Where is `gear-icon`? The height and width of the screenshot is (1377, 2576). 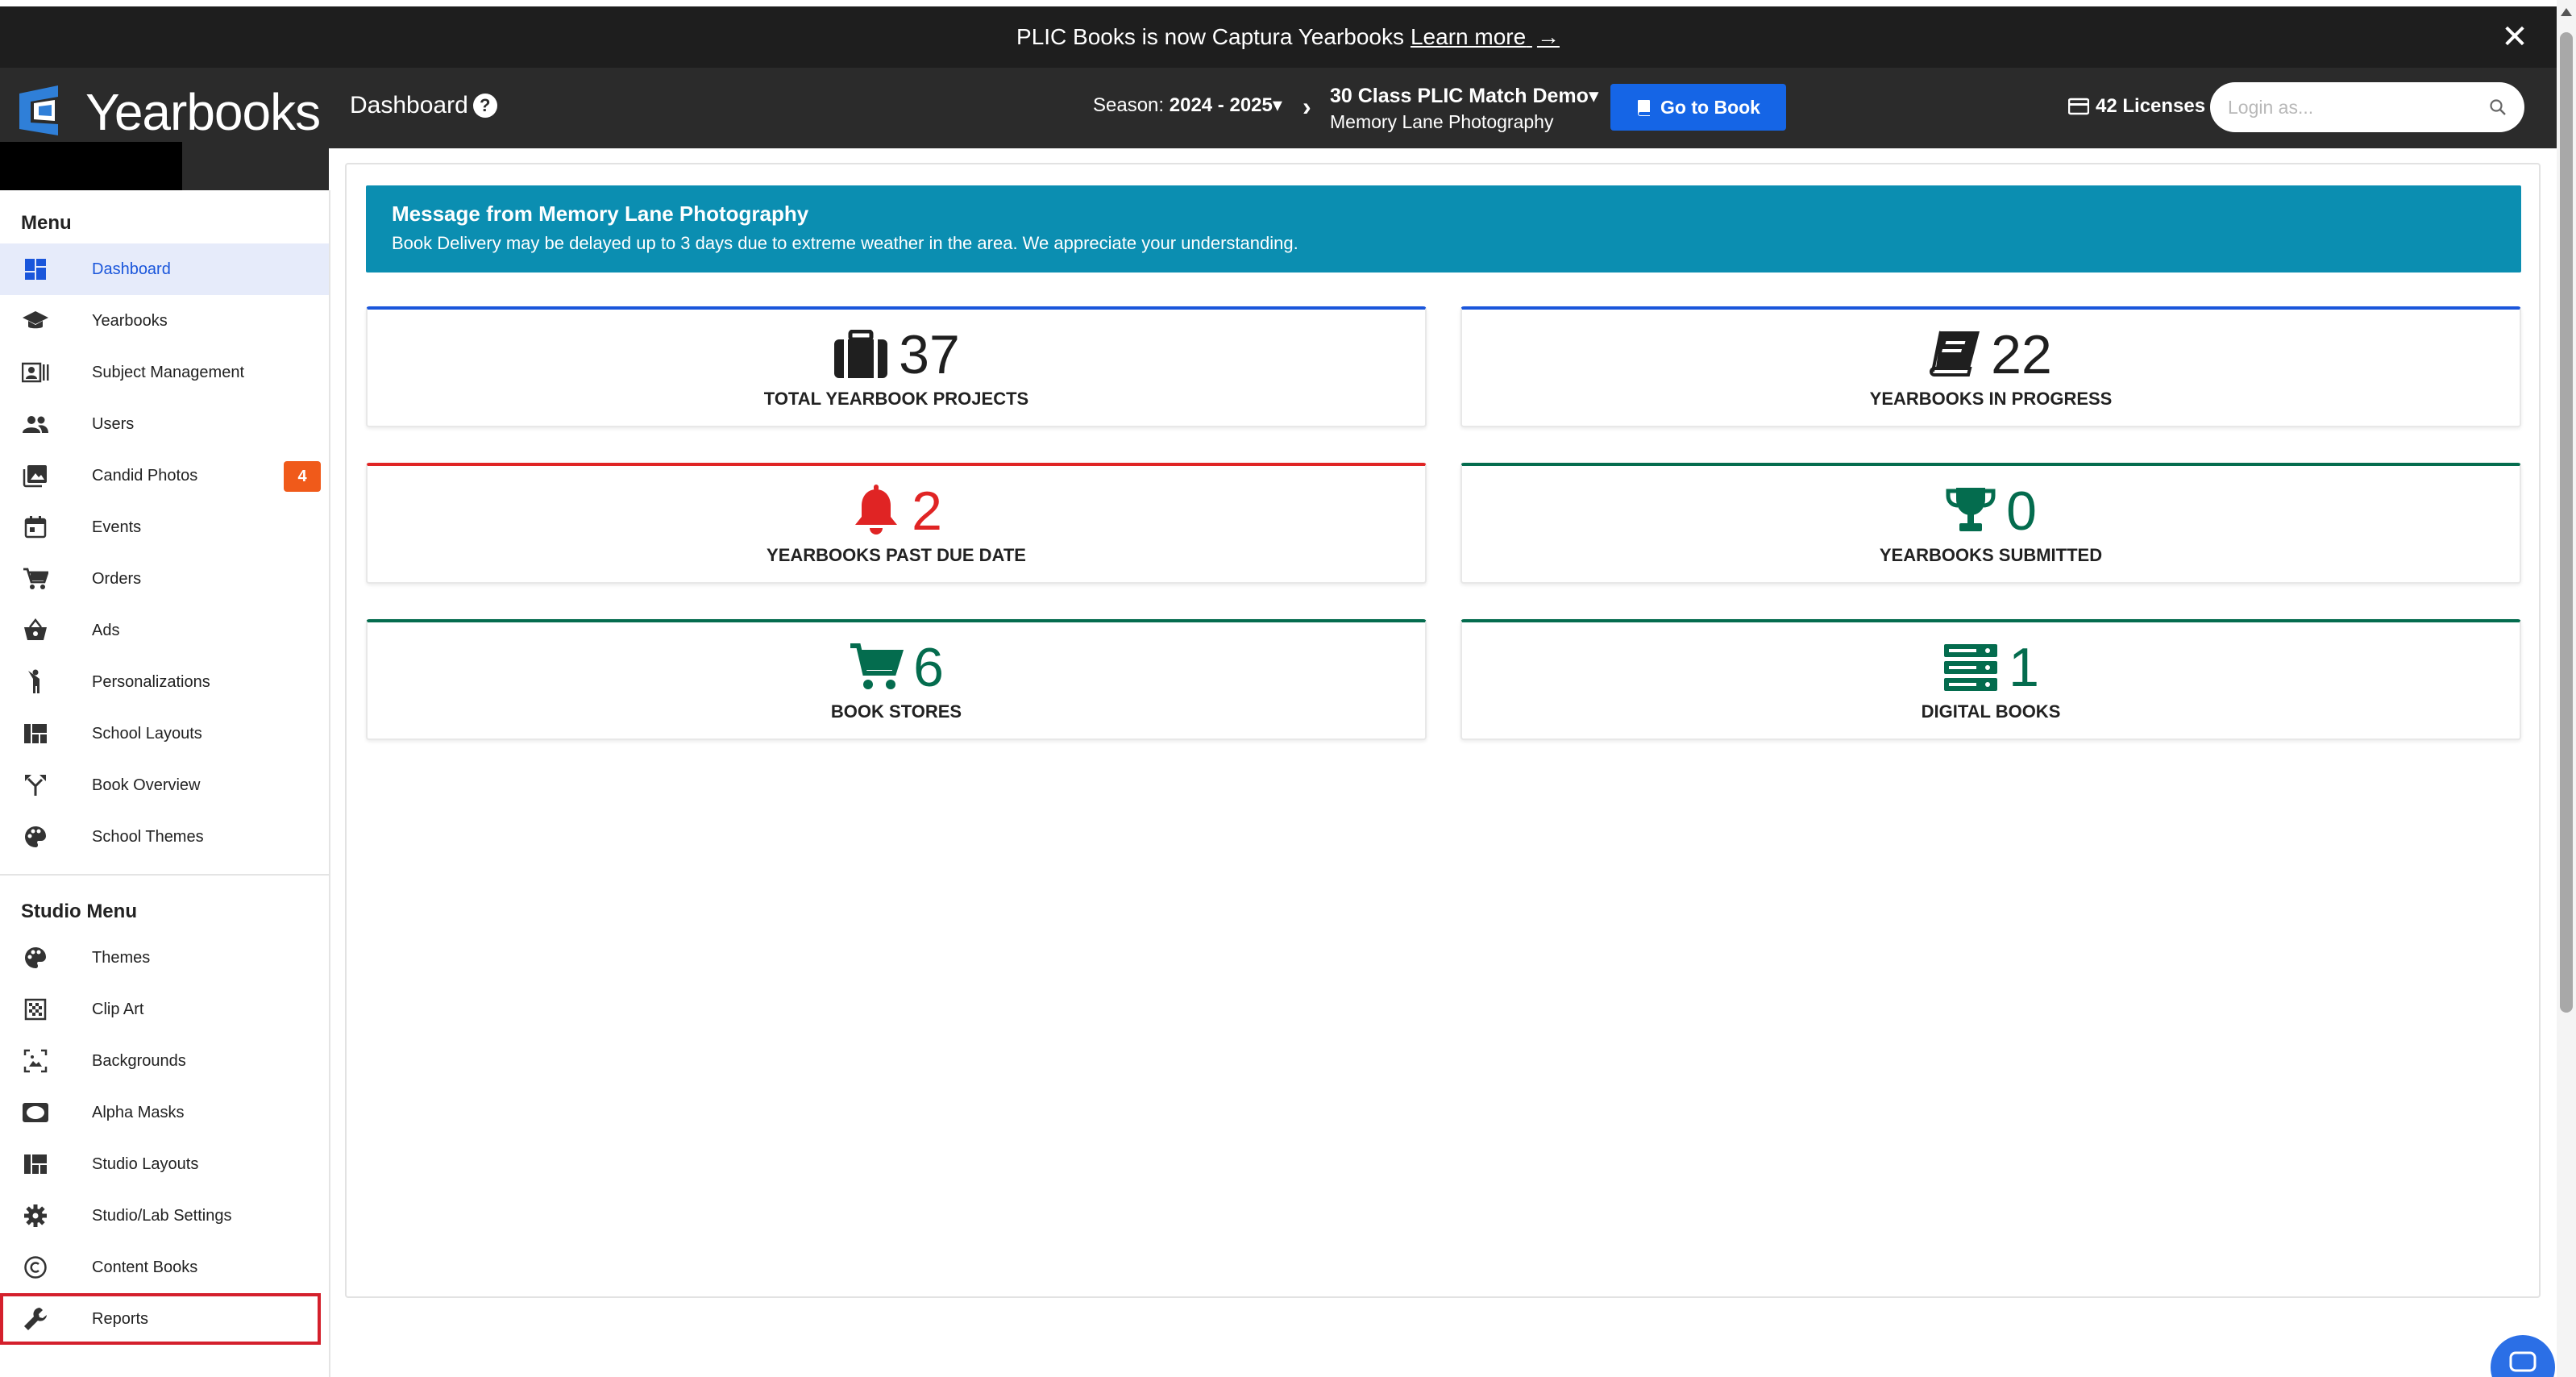
gear-icon is located at coordinates (35, 1216).